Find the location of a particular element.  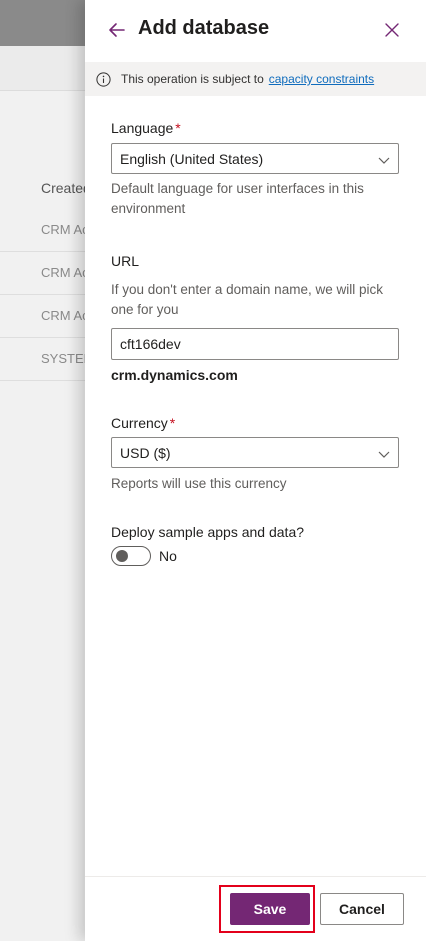

deploy-sample-toggle is located at coordinates (131, 556).